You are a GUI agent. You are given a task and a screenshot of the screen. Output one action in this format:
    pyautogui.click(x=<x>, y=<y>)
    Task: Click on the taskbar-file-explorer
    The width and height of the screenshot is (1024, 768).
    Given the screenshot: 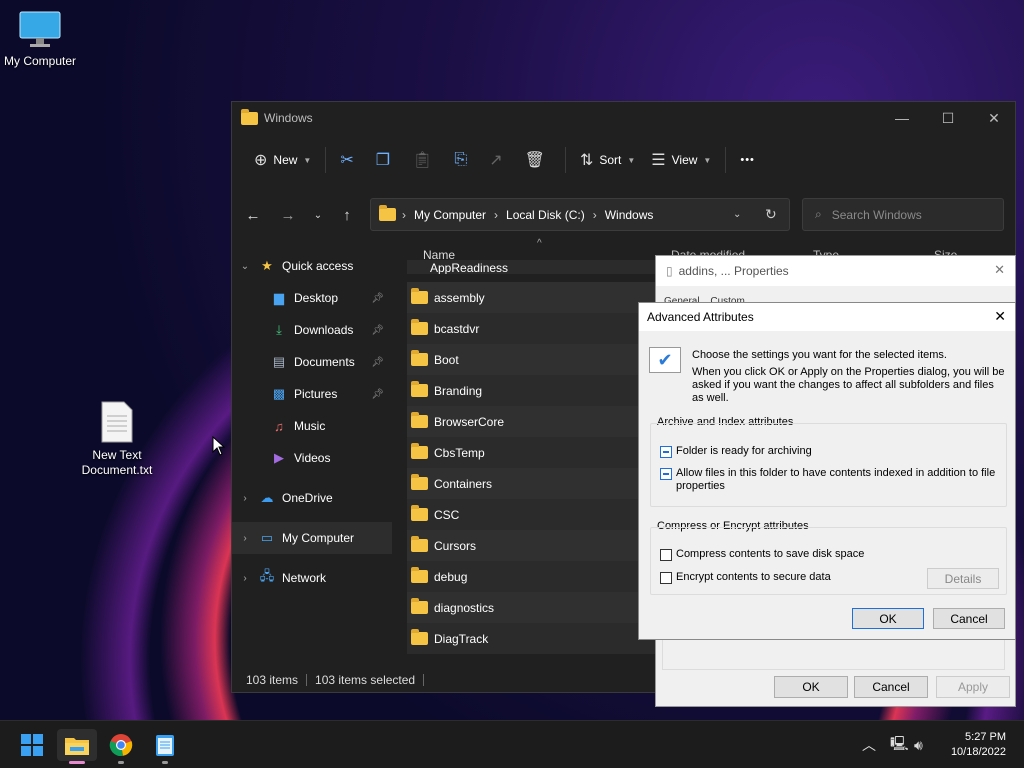 What is the action you would take?
    pyautogui.click(x=77, y=746)
    